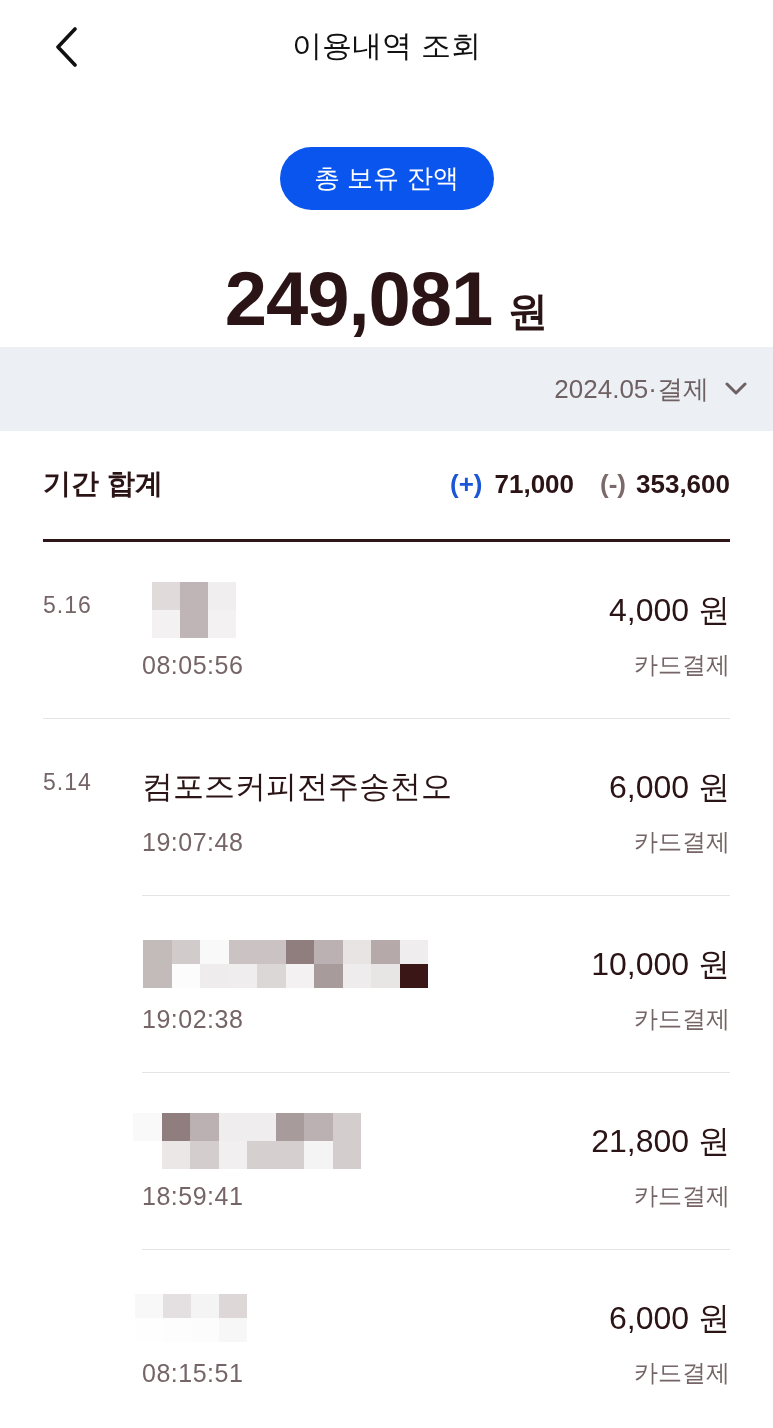 The height and width of the screenshot is (1428, 773). I want to click on amount-text: 4,000 원, so click(669, 610).